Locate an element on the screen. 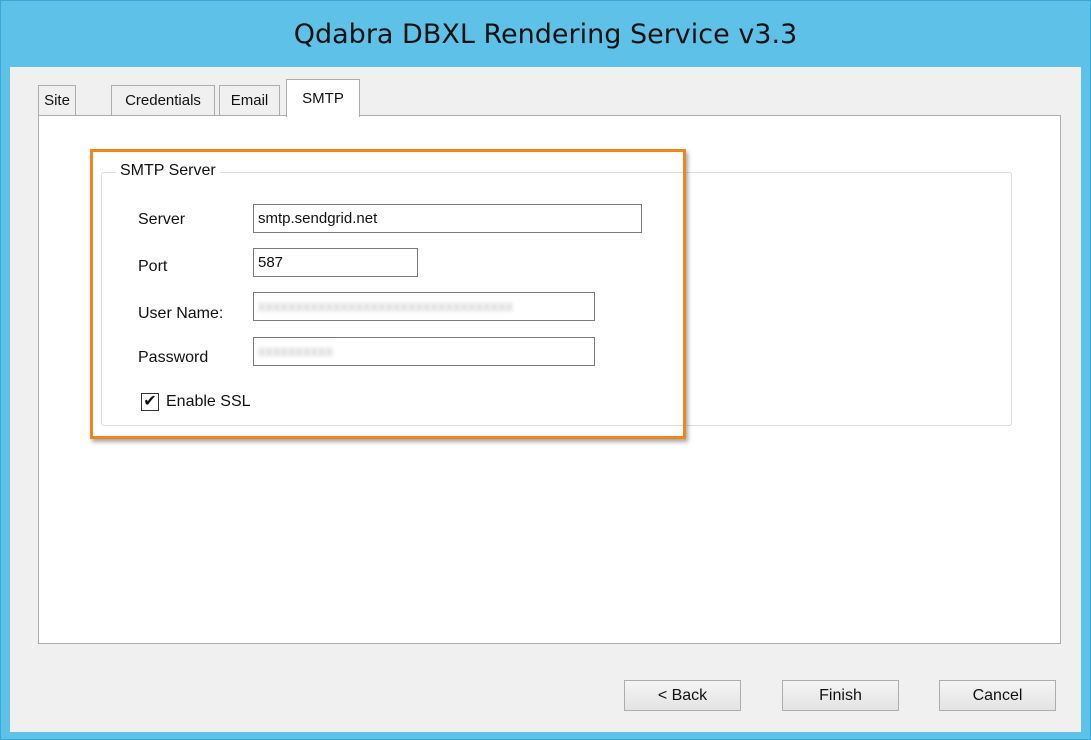  username-label: User Name: is located at coordinates (181, 313).